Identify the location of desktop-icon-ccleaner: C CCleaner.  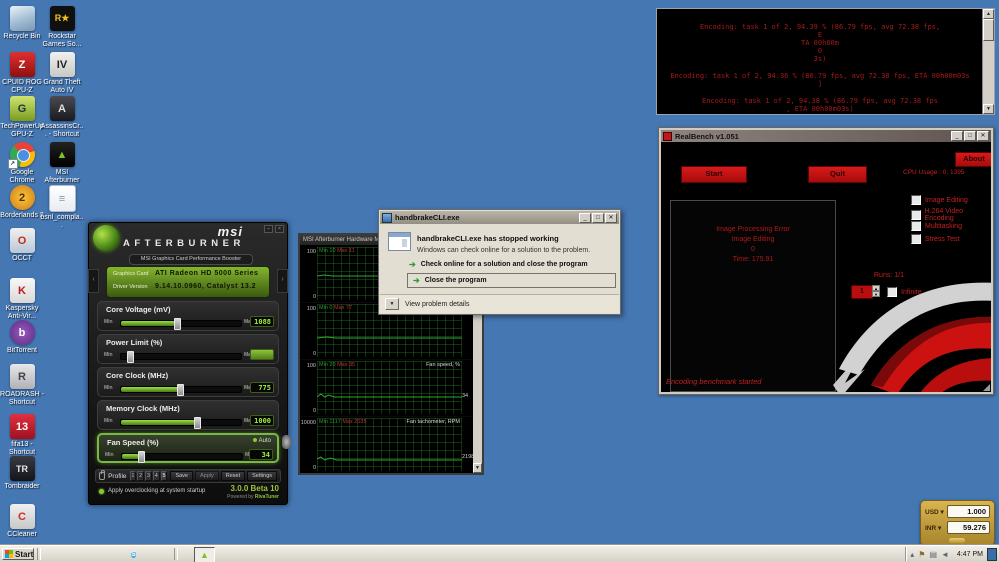
(22, 521).